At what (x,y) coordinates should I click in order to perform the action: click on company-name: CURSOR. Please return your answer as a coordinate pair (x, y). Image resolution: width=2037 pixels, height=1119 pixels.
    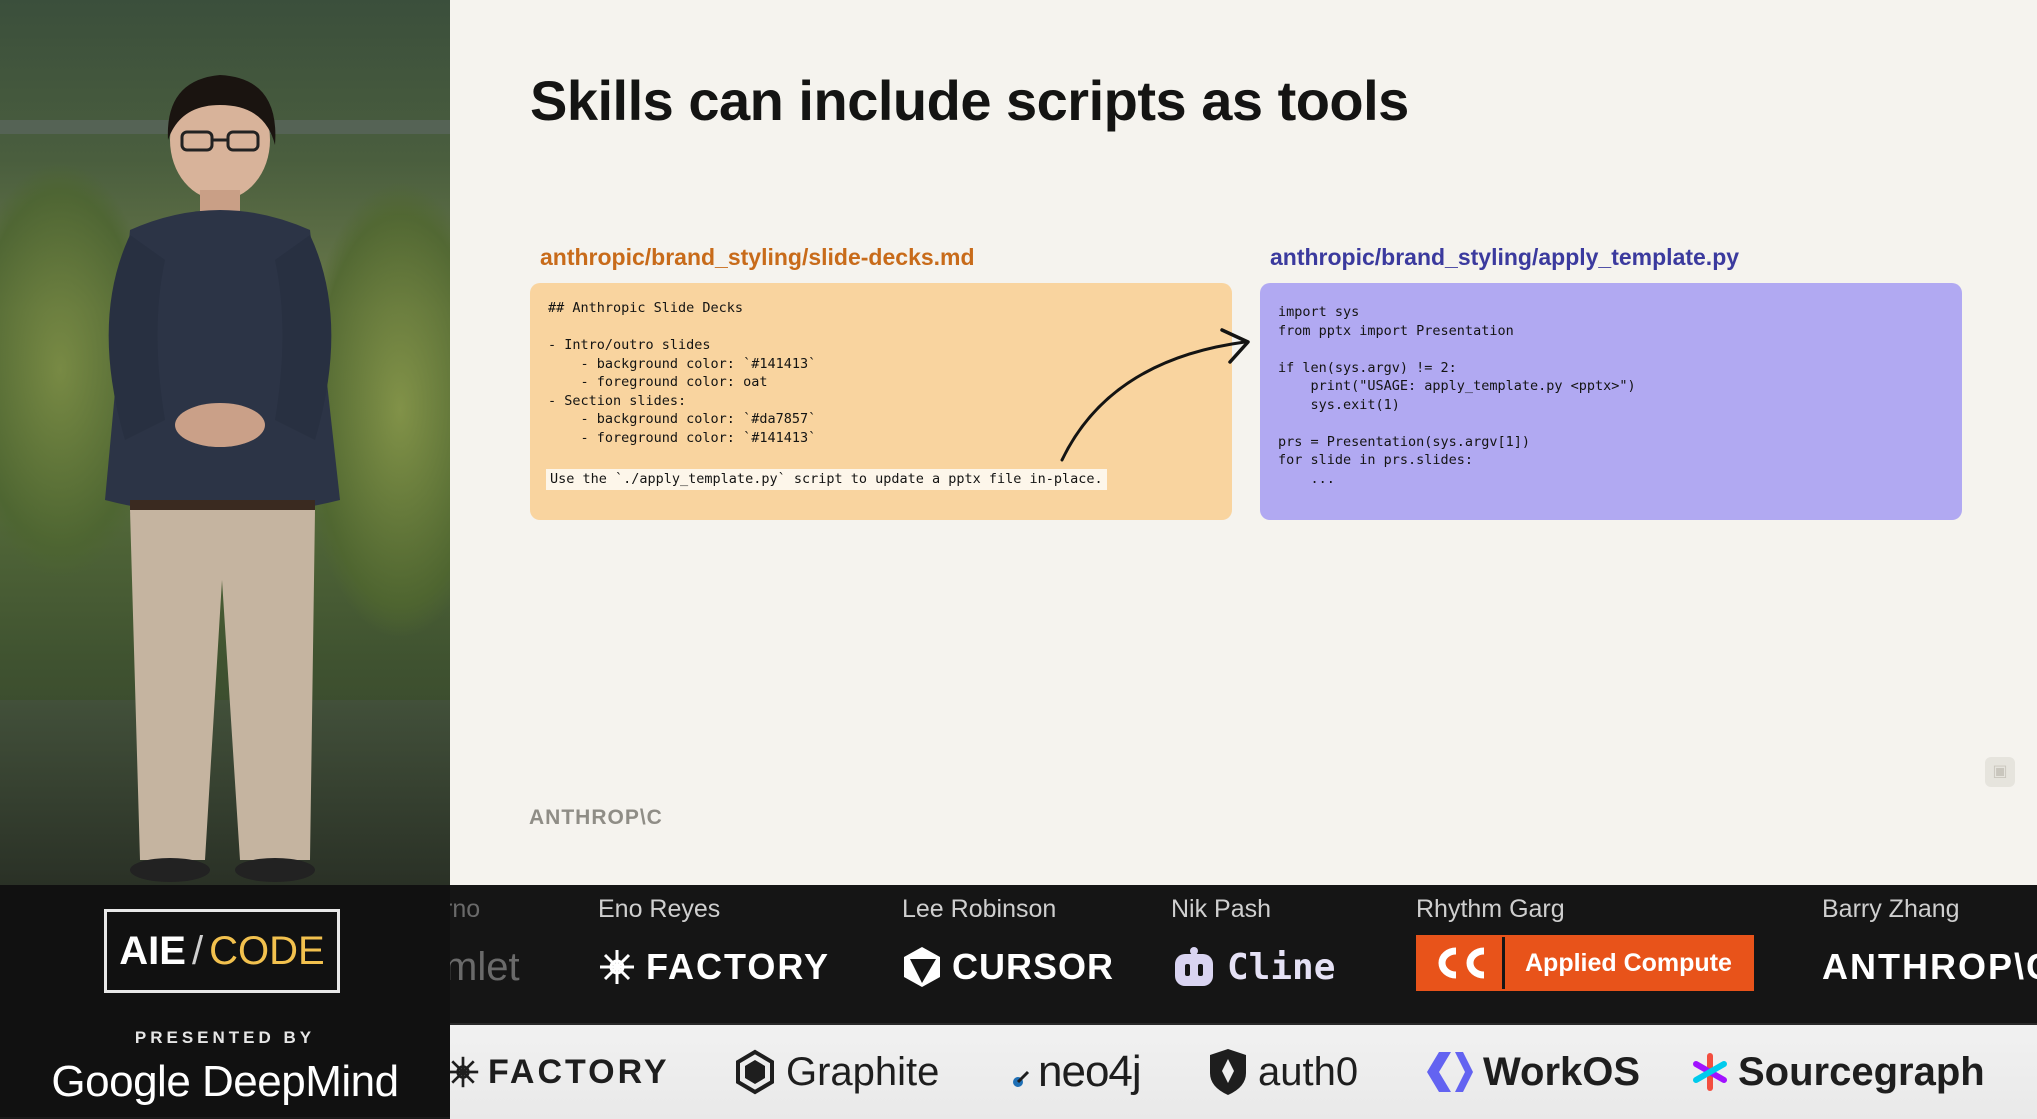
    Looking at the image, I should click on (1033, 966).